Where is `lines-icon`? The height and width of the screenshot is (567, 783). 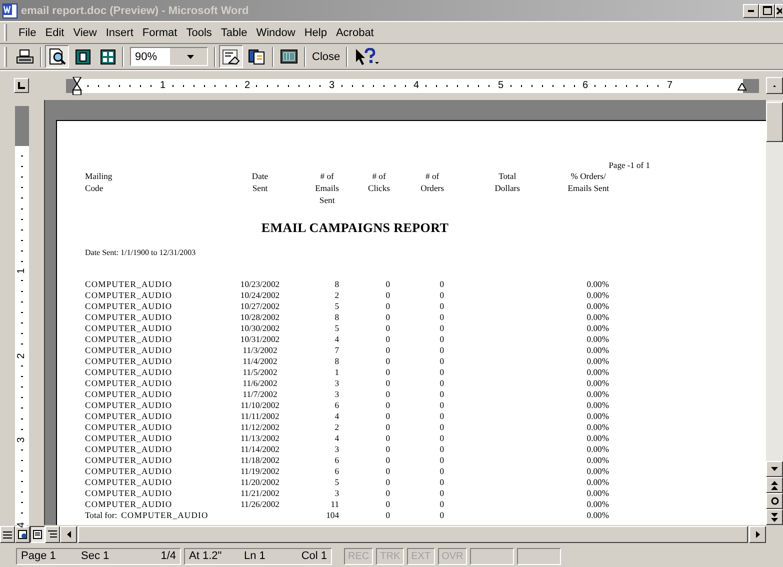
lines-icon is located at coordinates (7, 534).